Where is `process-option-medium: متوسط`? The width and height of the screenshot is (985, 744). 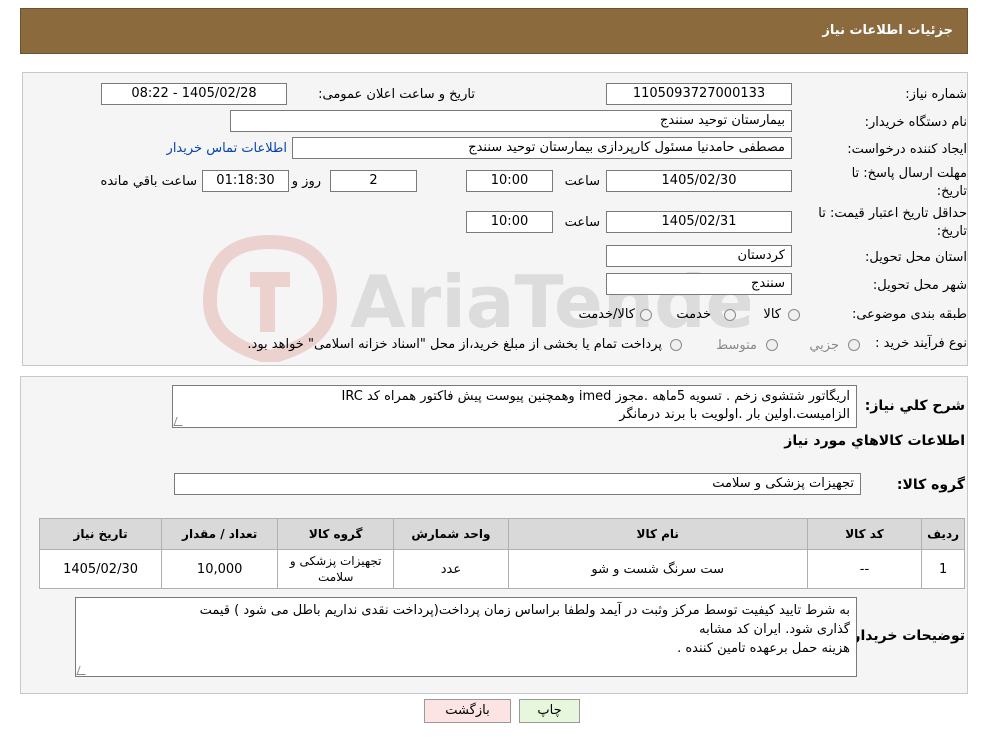 process-option-medium: متوسط is located at coordinates (736, 345).